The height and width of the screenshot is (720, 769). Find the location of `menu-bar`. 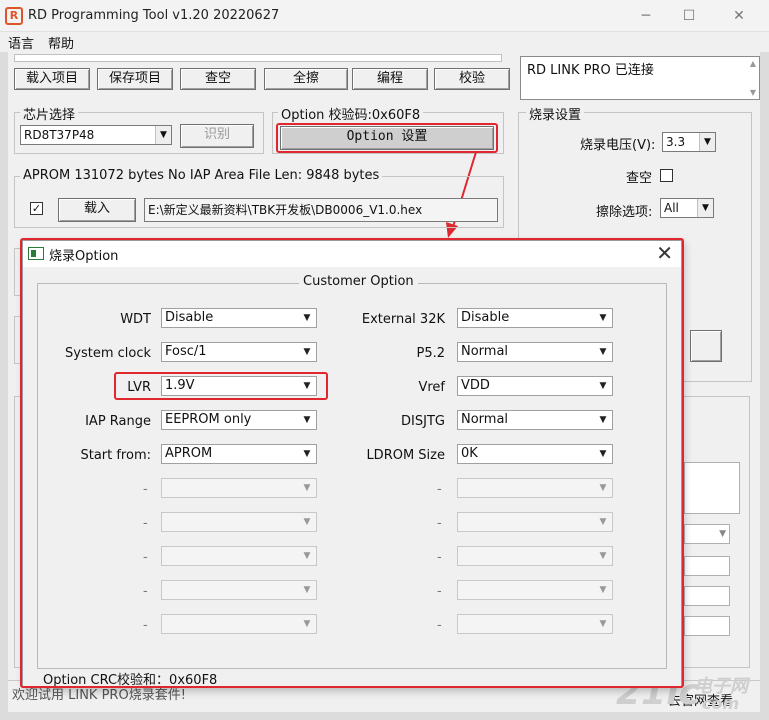

menu-bar is located at coordinates (384, 42).